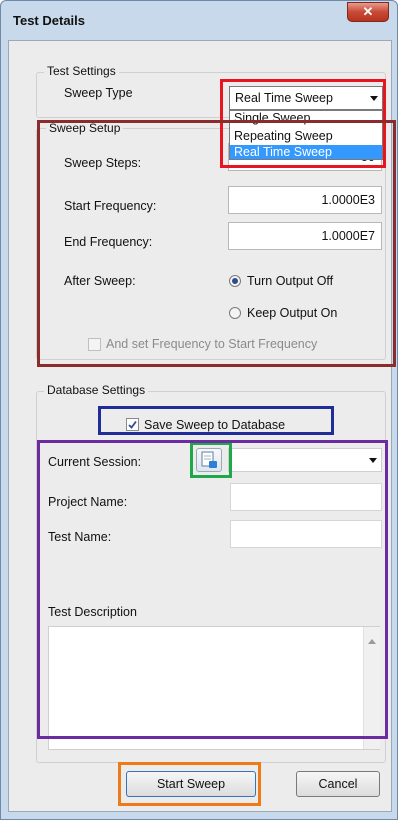 Image resolution: width=406 pixels, height=820 pixels. I want to click on window-title: Test Details, so click(49, 20).